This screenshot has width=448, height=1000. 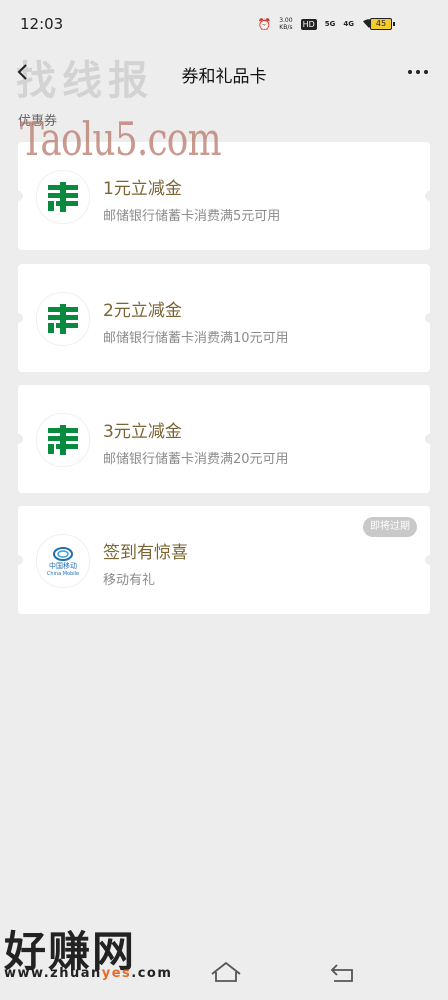 I want to click on china-mobile-logo: 中国移动 China Mobile, so click(x=63, y=561).